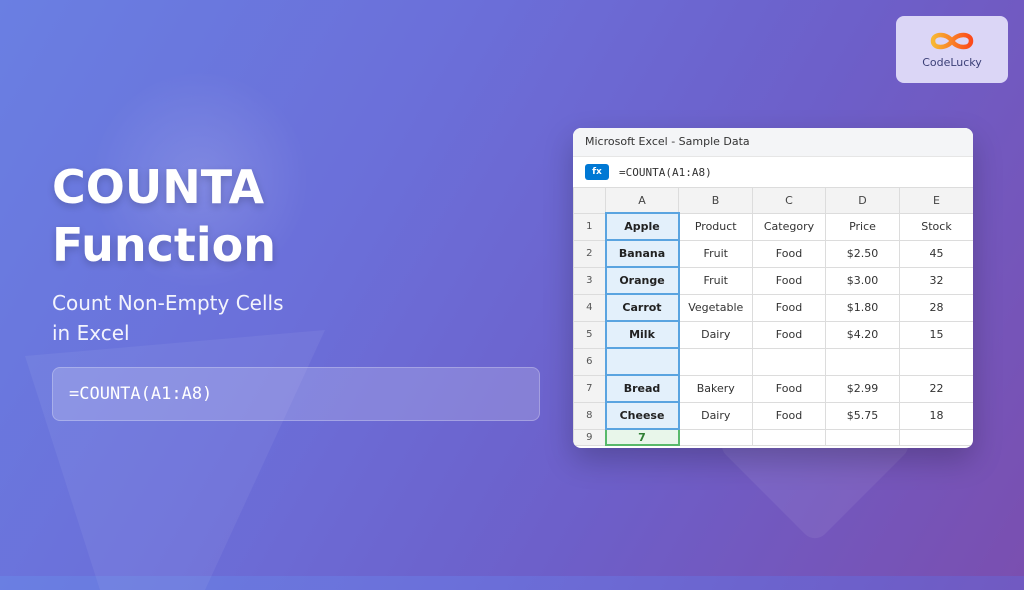 The width and height of the screenshot is (1024, 590). What do you see at coordinates (789, 200) in the screenshot?
I see `column-header-c: C` at bounding box center [789, 200].